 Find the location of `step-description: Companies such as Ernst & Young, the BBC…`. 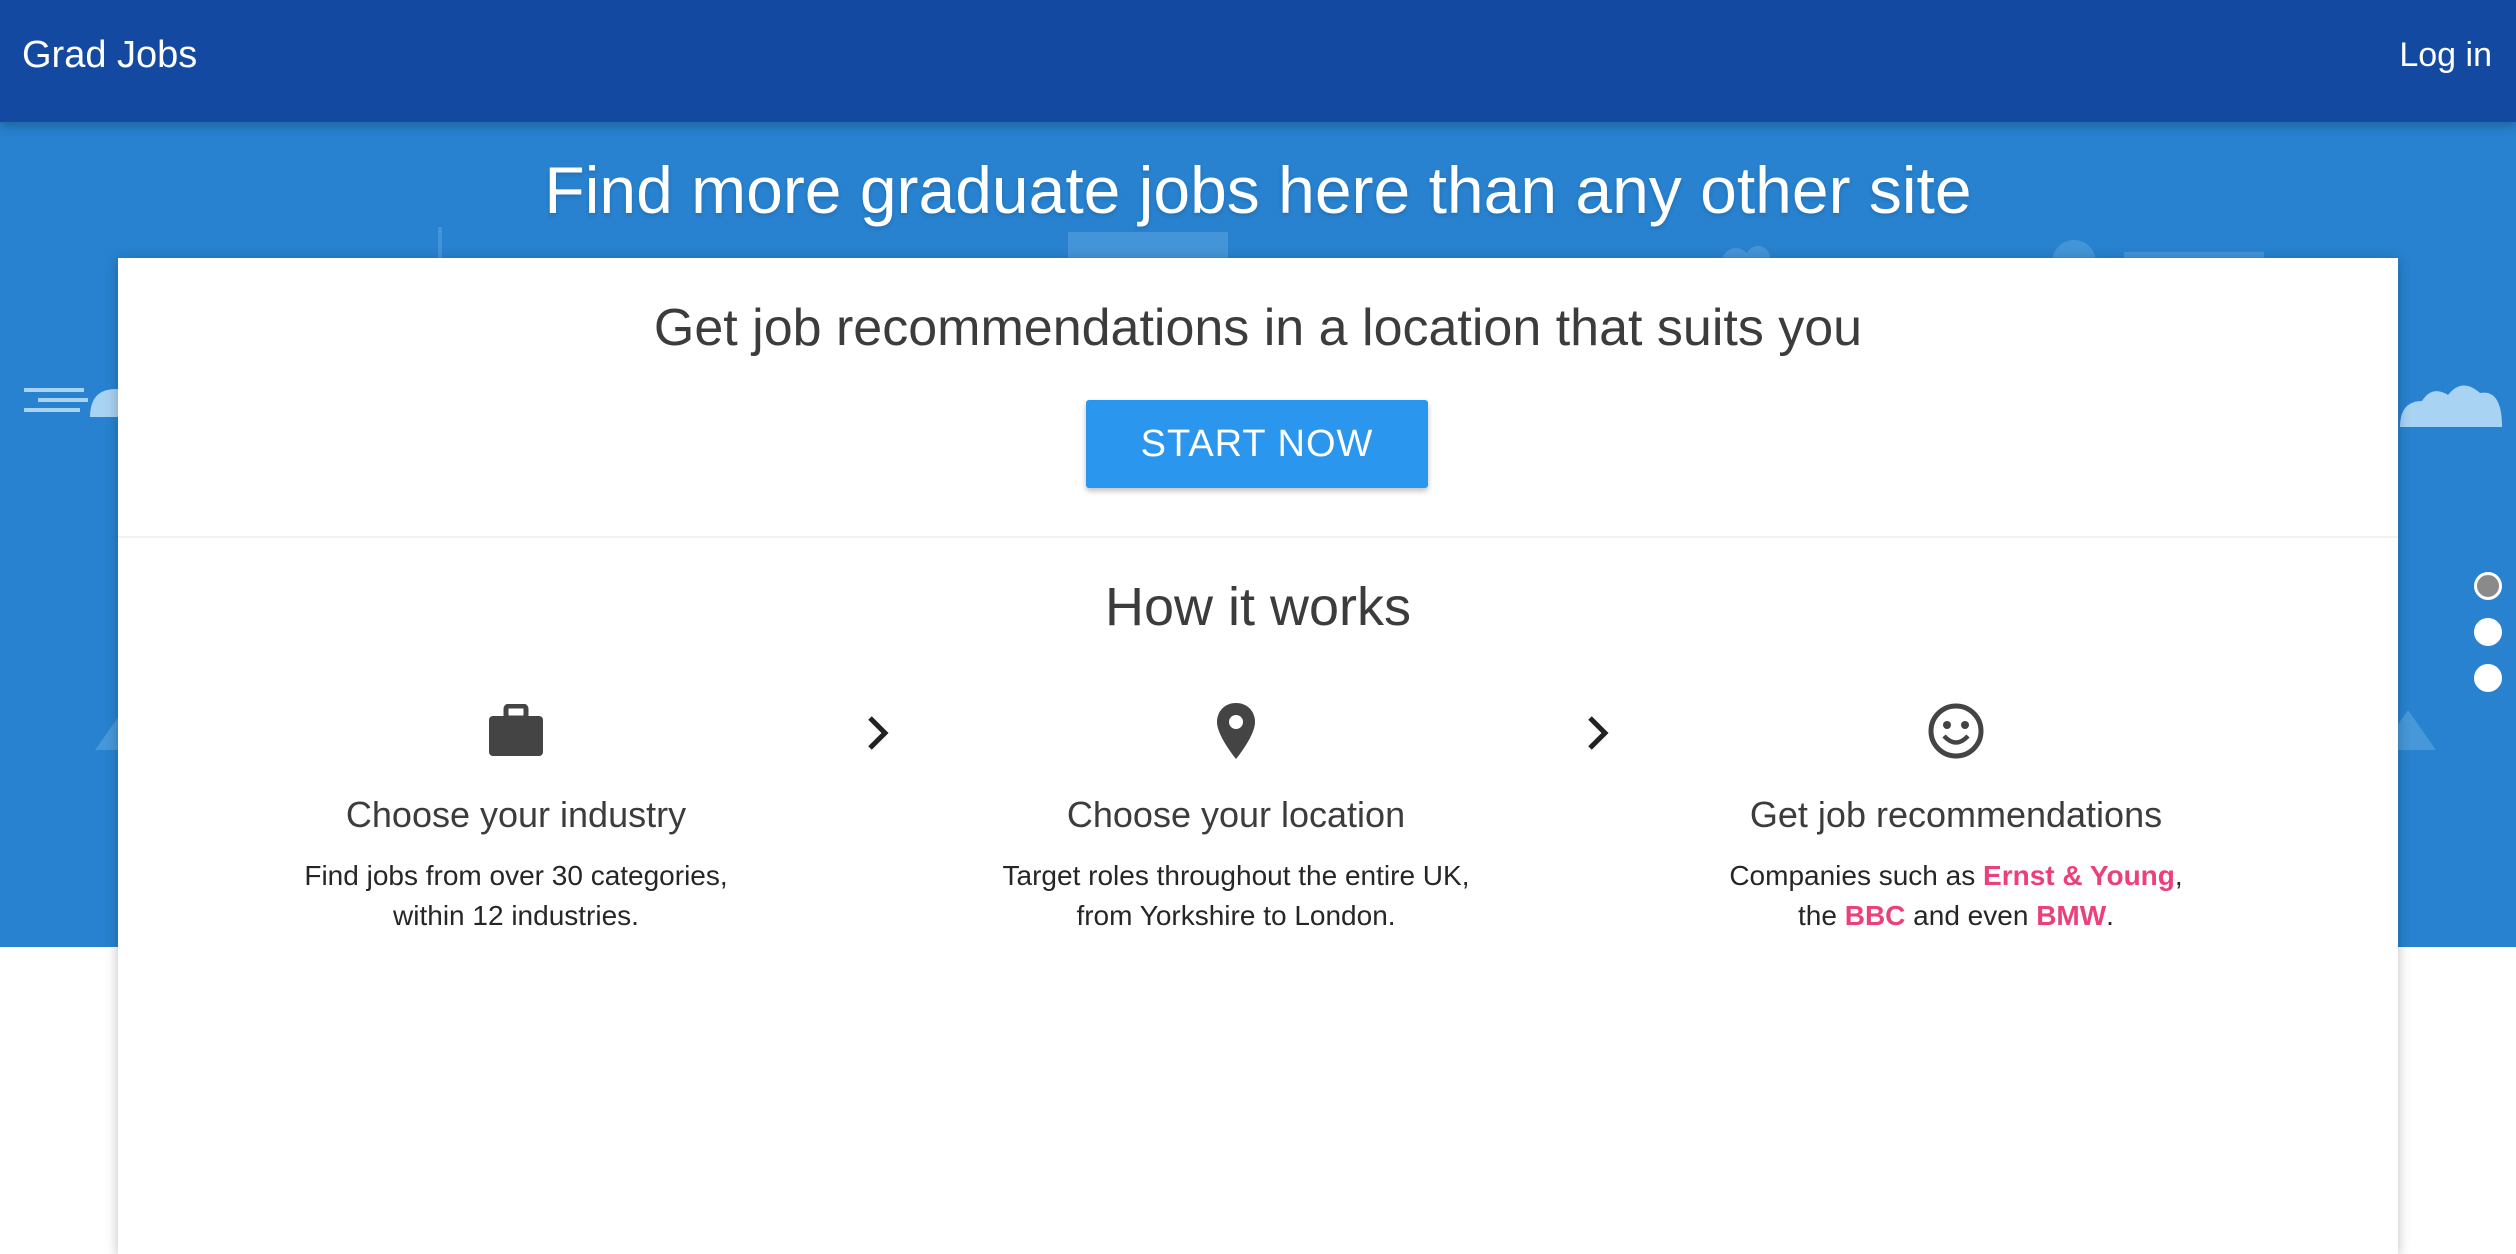

step-description: Companies such as Ernst & Young, the BBC… is located at coordinates (1956, 896).